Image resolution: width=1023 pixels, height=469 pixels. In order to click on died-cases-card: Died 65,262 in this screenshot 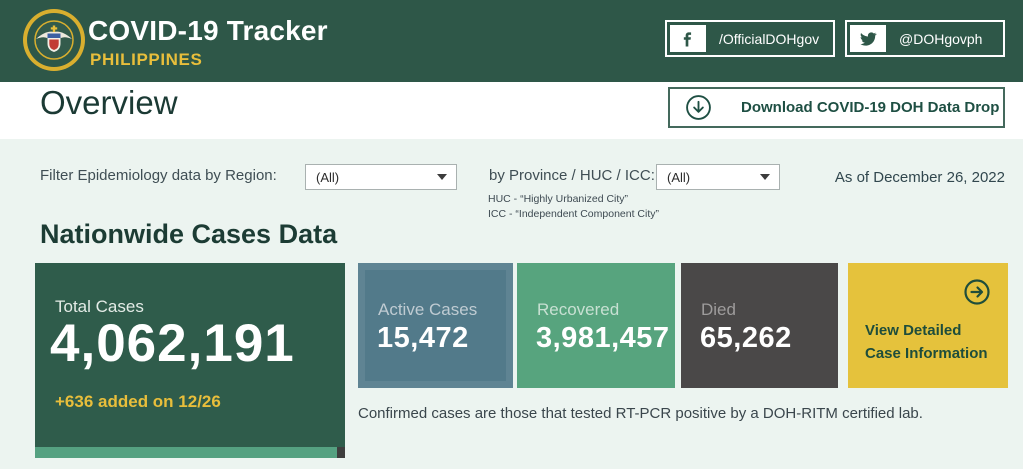, I will do `click(759, 325)`.